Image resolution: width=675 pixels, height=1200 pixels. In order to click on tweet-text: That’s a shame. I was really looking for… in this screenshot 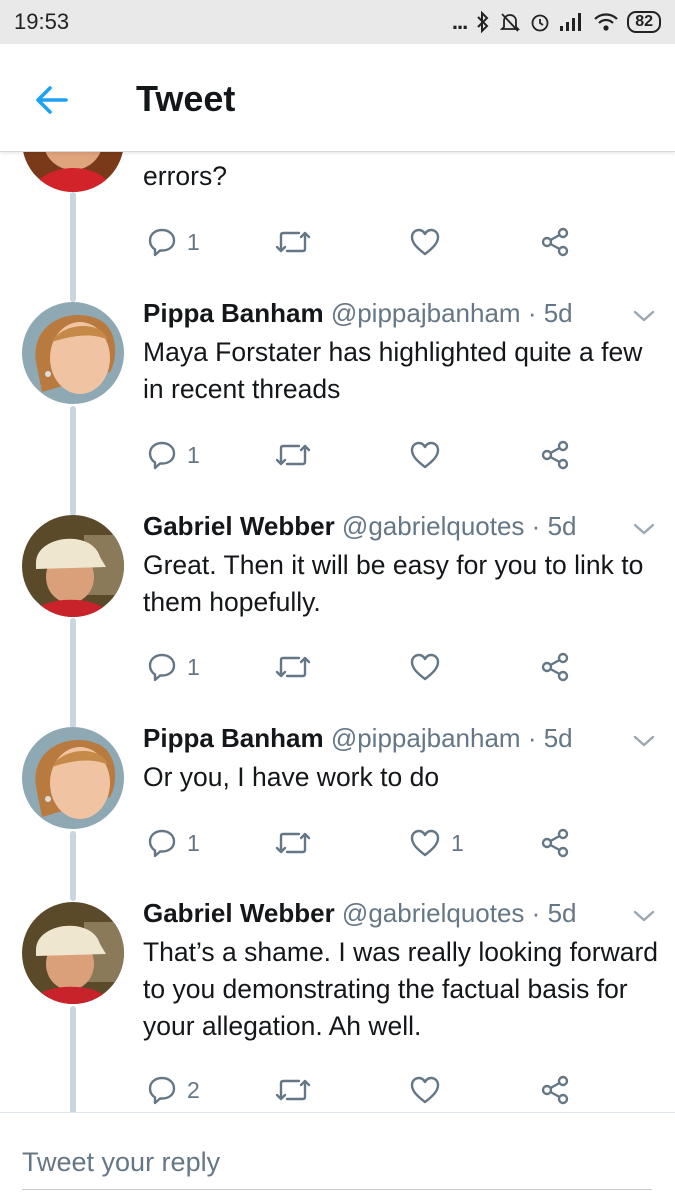, I will do `click(401, 989)`.